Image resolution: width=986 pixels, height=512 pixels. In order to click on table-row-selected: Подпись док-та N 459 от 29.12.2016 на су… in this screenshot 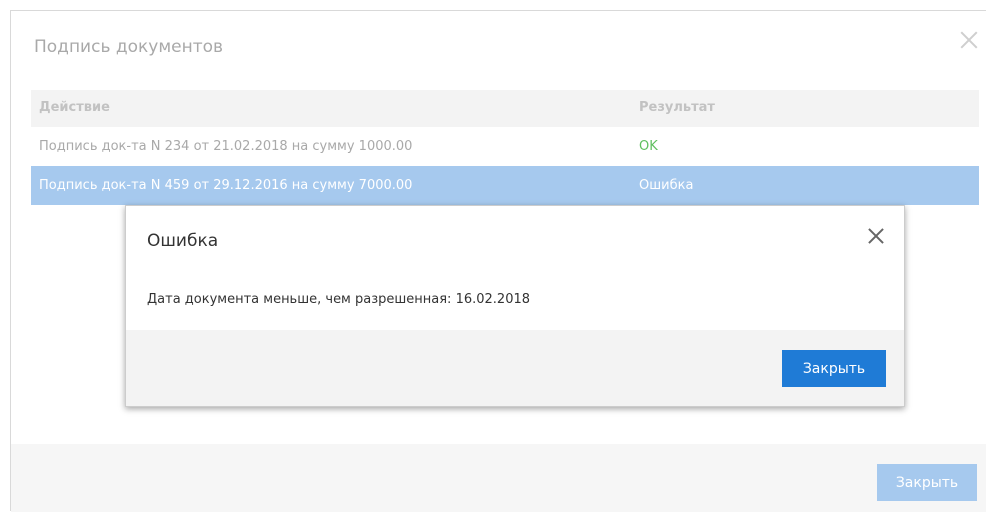, I will do `click(505, 185)`.